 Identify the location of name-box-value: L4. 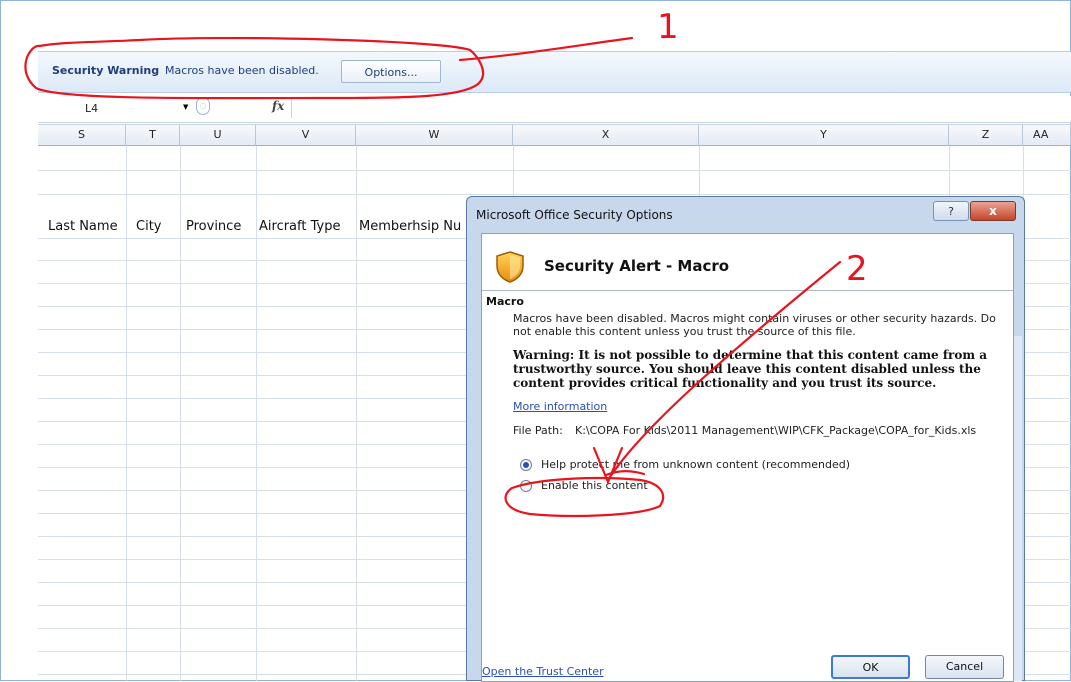
(92, 108).